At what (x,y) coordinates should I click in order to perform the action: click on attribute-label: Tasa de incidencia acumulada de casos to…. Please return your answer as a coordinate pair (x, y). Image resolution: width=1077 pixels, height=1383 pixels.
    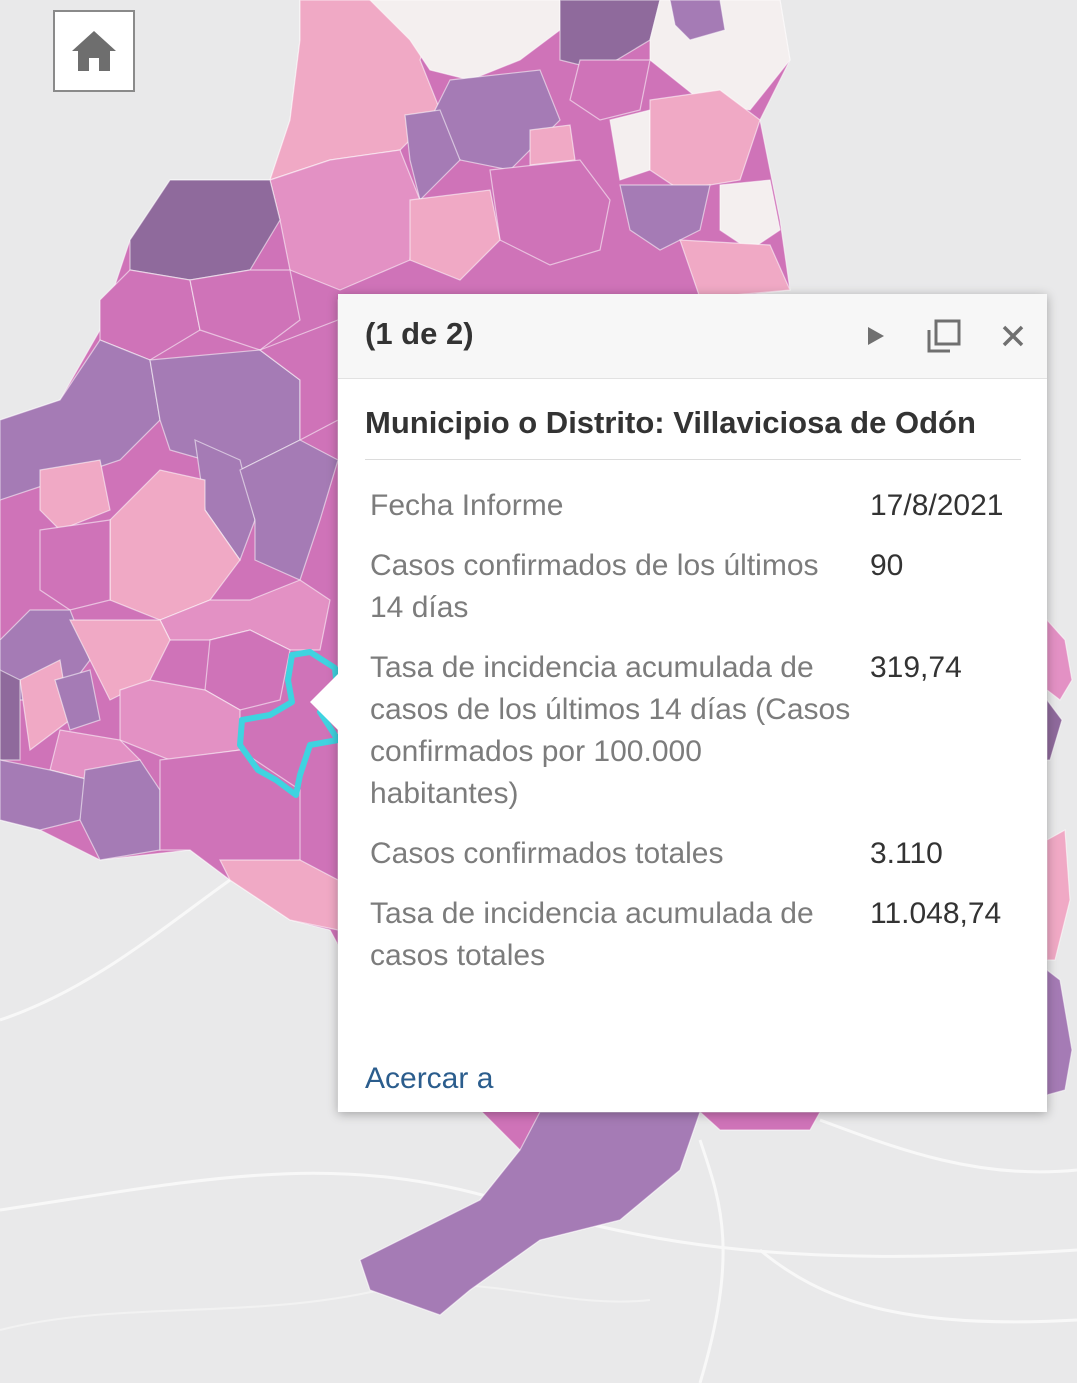
    Looking at the image, I should click on (592, 934).